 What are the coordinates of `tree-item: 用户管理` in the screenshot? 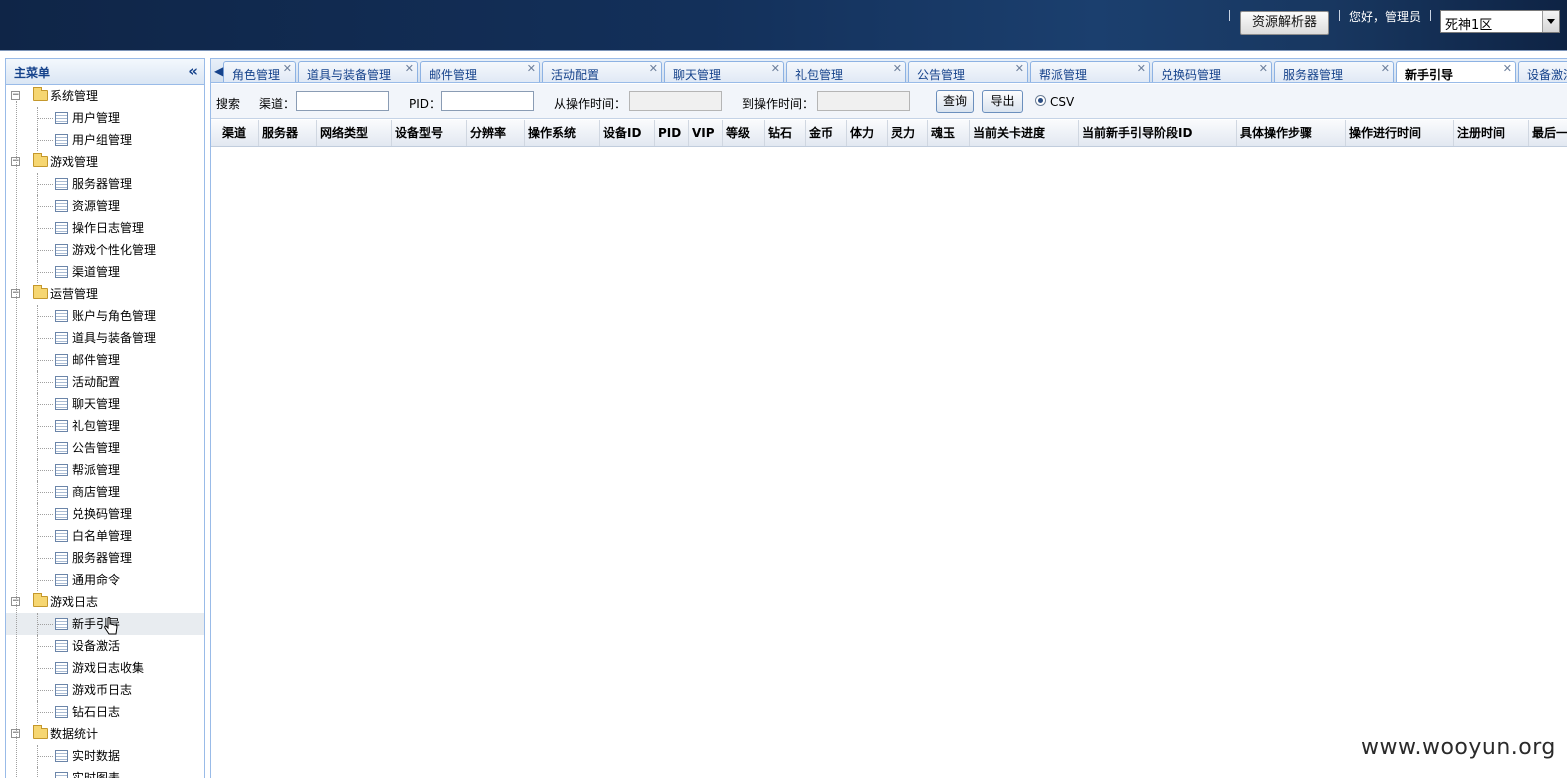 It's located at (105, 118).